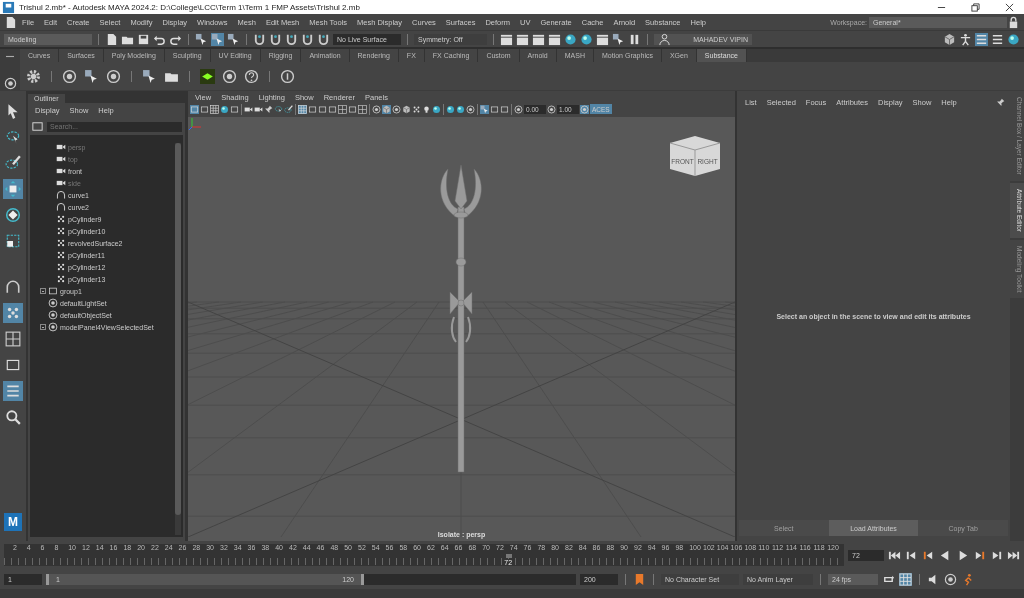 This screenshot has height=598, width=1024. I want to click on auto-key-icon, so click(905, 579).